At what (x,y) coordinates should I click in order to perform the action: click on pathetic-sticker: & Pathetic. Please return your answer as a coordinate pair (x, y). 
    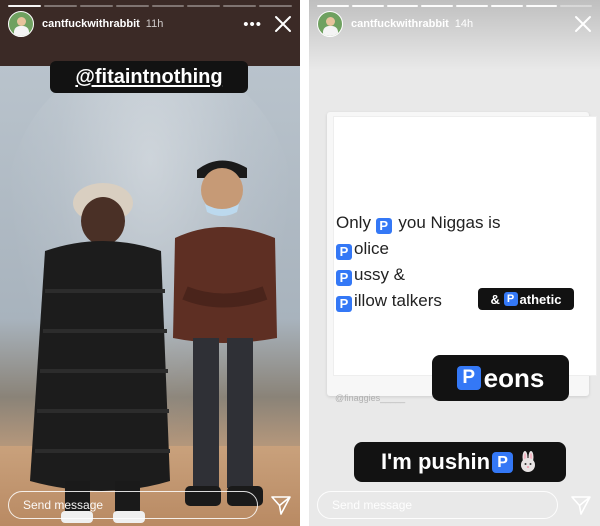
    Looking at the image, I should click on (526, 299).